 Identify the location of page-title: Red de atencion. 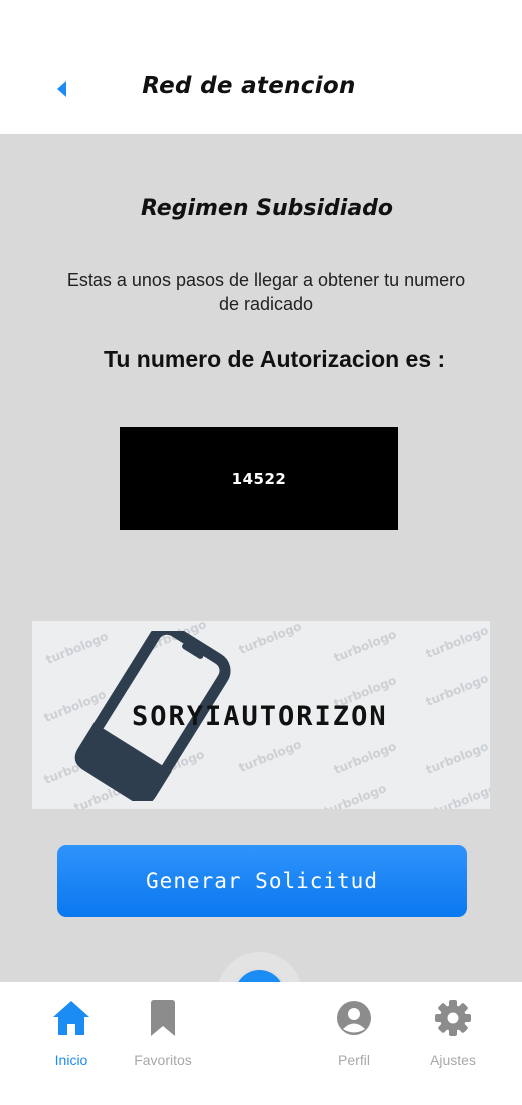
(249, 86).